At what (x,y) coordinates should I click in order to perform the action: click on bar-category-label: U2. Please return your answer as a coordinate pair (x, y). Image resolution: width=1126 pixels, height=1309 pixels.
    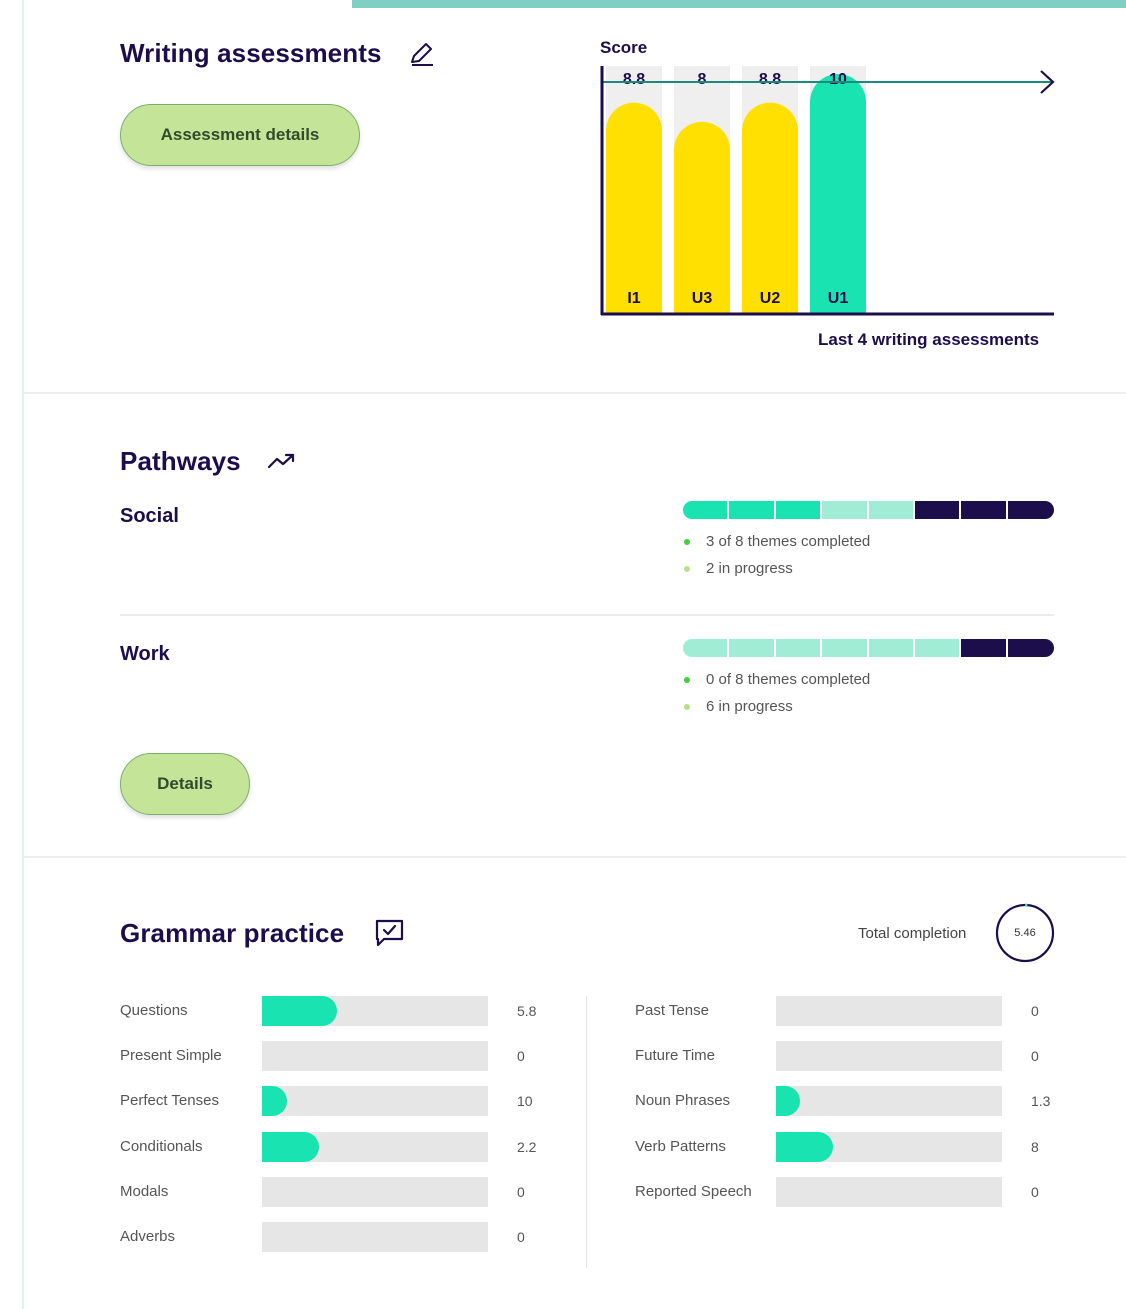
    Looking at the image, I should click on (770, 298).